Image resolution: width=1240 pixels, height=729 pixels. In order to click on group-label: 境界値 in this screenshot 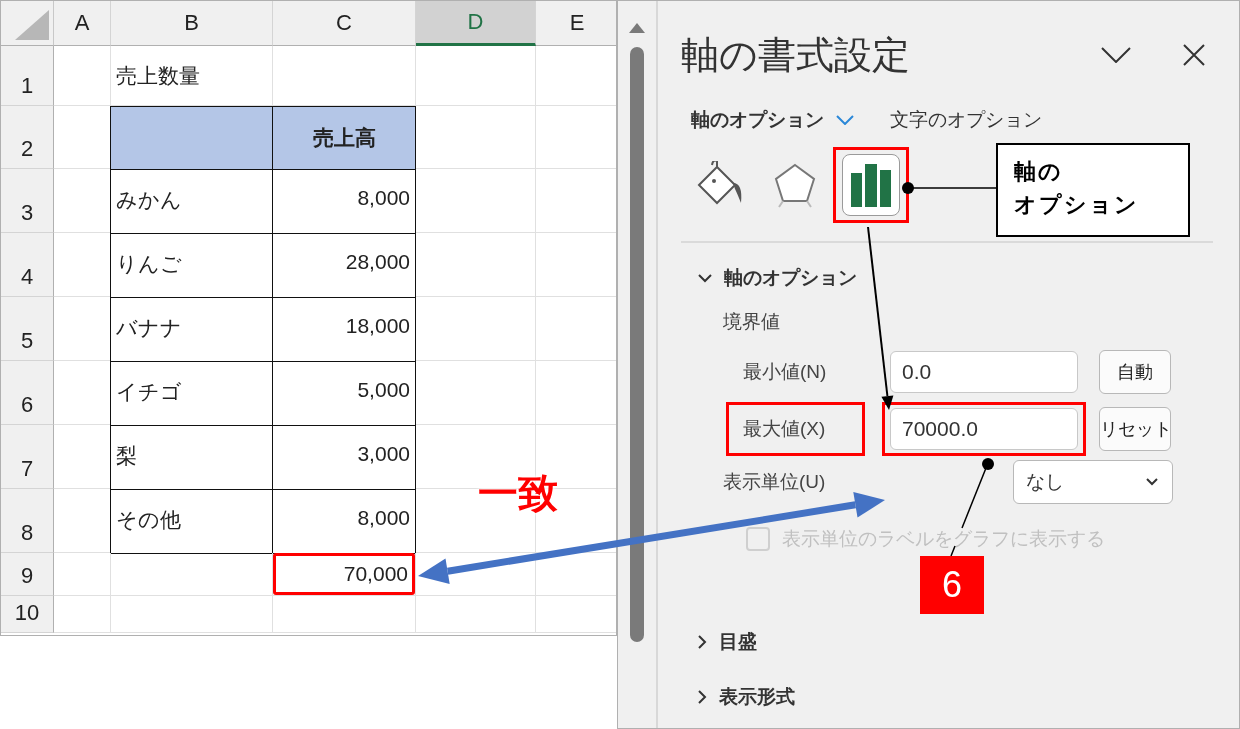, I will do `click(752, 322)`.